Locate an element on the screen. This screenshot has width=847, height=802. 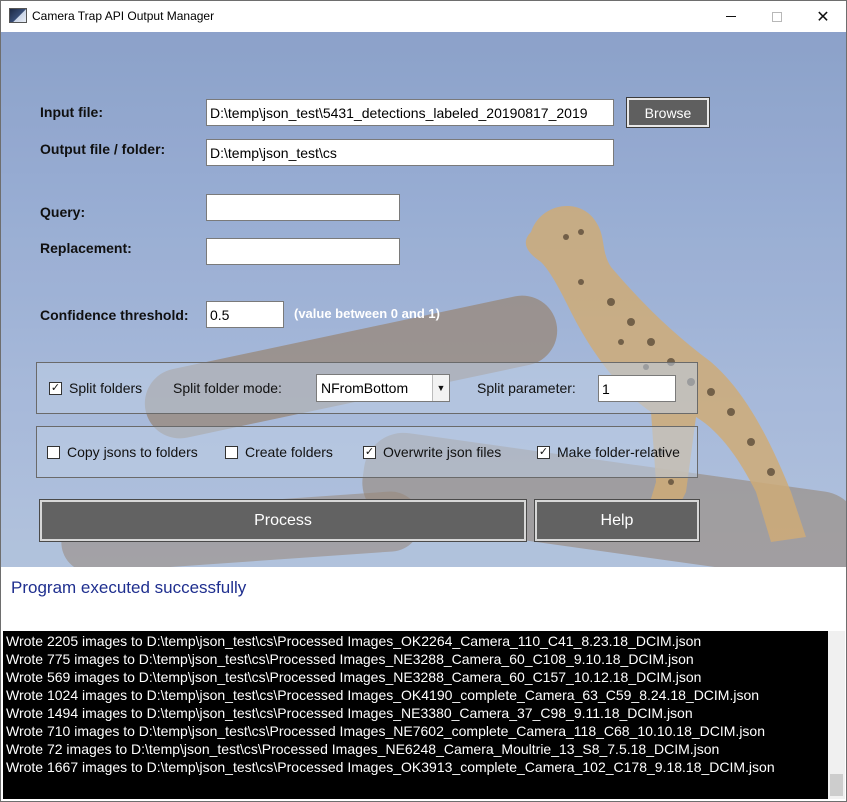
maximize-button is located at coordinates (777, 16).